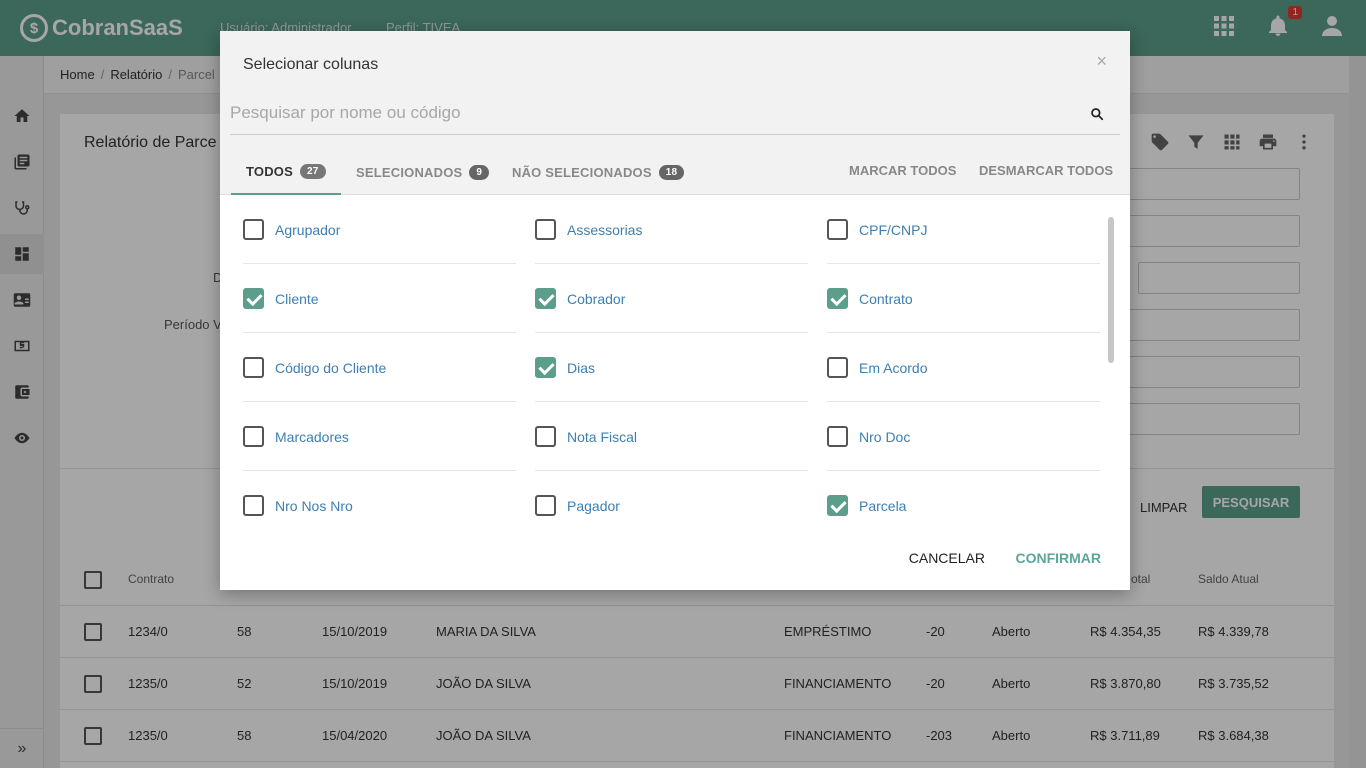 Image resolution: width=1366 pixels, height=768 pixels. What do you see at coordinates (1111, 290) in the screenshot?
I see `modal-scrollbar` at bounding box center [1111, 290].